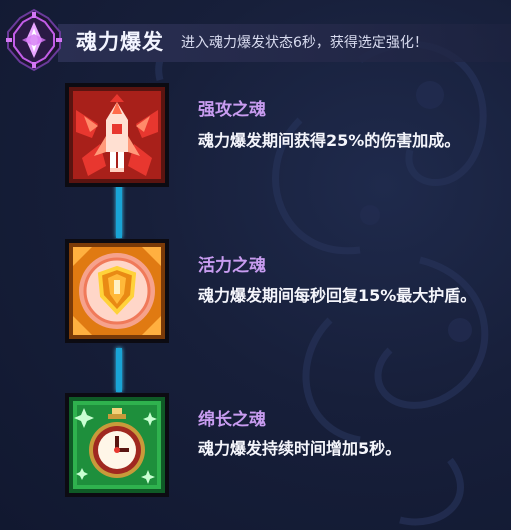 This screenshot has height=530, width=511. I want to click on skill-icon-vitality, so click(117, 291).